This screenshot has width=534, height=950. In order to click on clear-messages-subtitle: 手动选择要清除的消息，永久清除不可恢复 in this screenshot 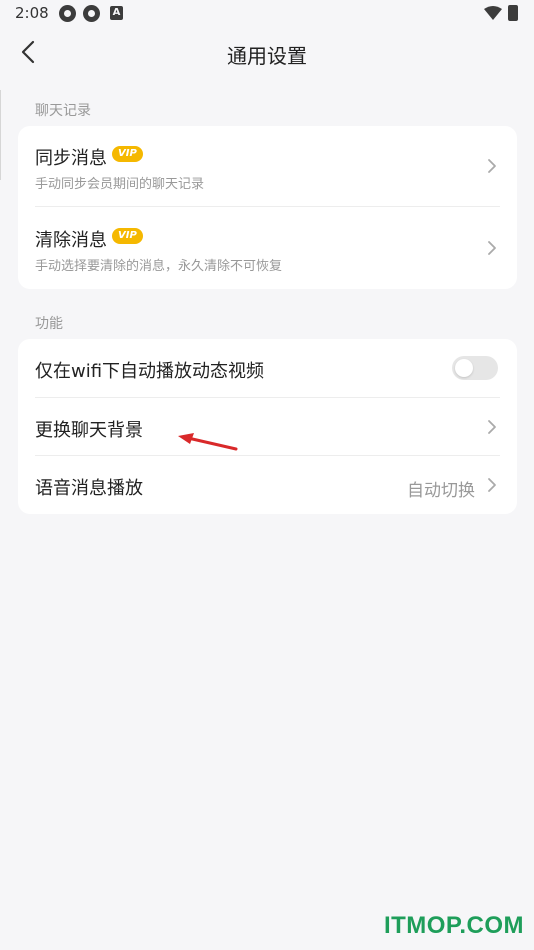, I will do `click(159, 266)`.